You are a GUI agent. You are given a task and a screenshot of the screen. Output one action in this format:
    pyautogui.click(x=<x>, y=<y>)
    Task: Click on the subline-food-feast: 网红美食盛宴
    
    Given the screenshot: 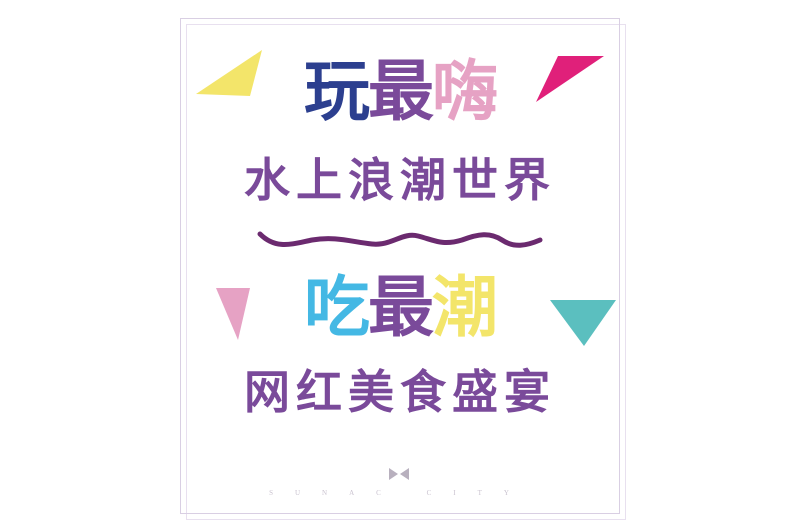 What is the action you would take?
    pyautogui.click(x=400, y=392)
    